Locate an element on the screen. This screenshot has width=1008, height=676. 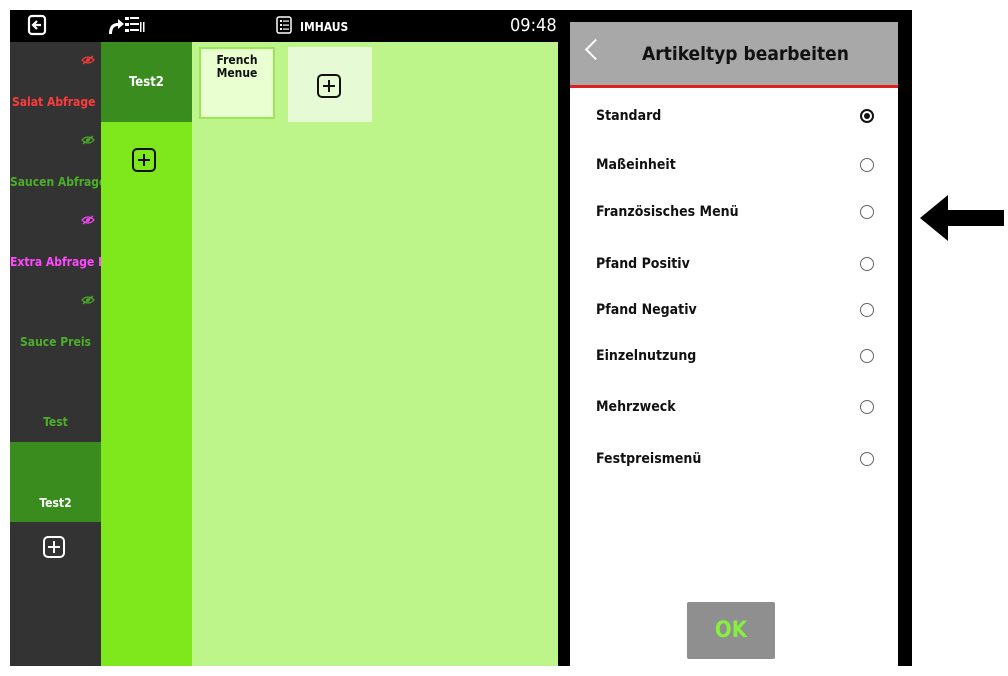
radio-selected-icon is located at coordinates (867, 116).